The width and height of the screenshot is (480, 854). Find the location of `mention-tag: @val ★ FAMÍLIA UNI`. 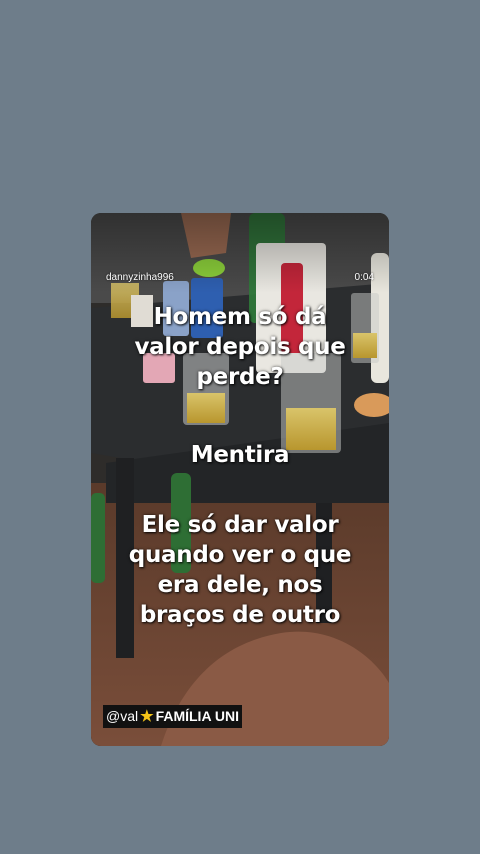

mention-tag: @val ★ FAMÍLIA UNI is located at coordinates (173, 716).